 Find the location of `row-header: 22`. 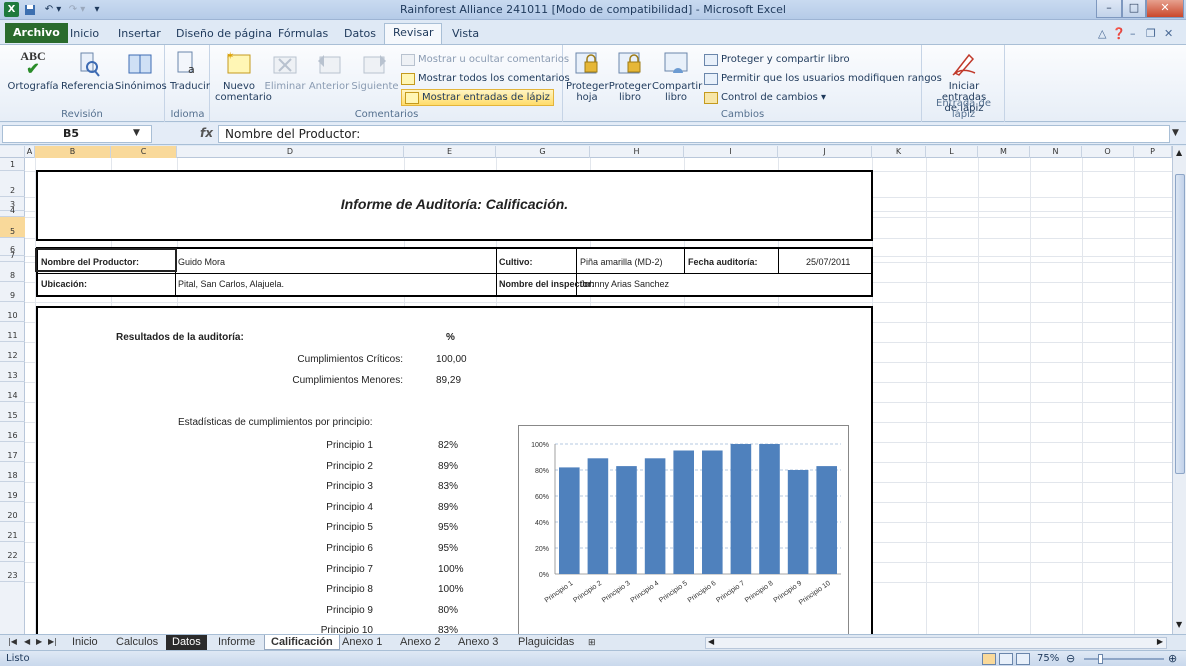

row-header: 22 is located at coordinates (12, 552).